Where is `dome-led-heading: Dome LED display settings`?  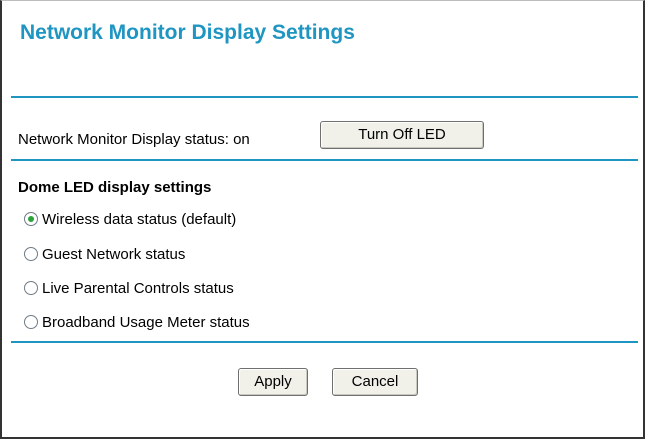
dome-led-heading: Dome LED display settings is located at coordinates (115, 187).